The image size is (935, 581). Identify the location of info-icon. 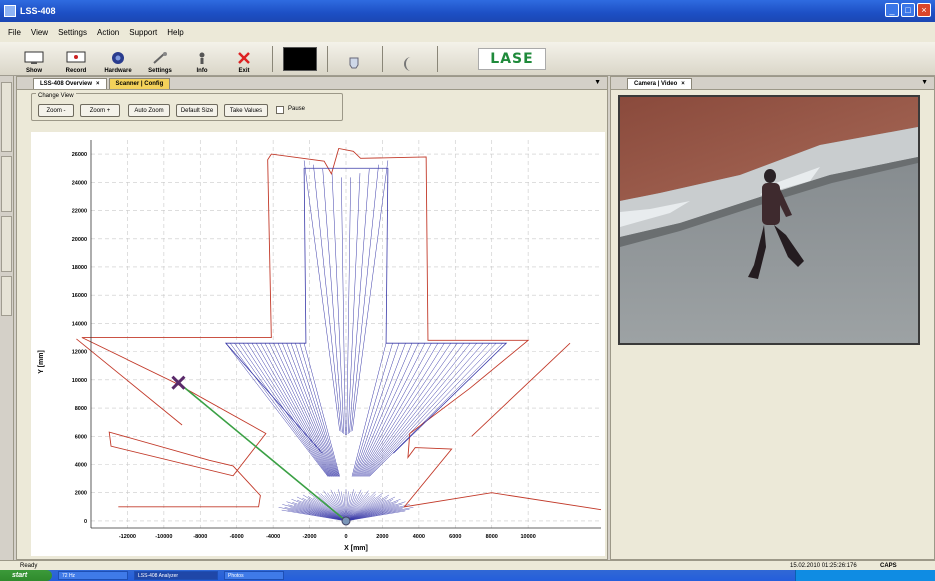
(202, 58).